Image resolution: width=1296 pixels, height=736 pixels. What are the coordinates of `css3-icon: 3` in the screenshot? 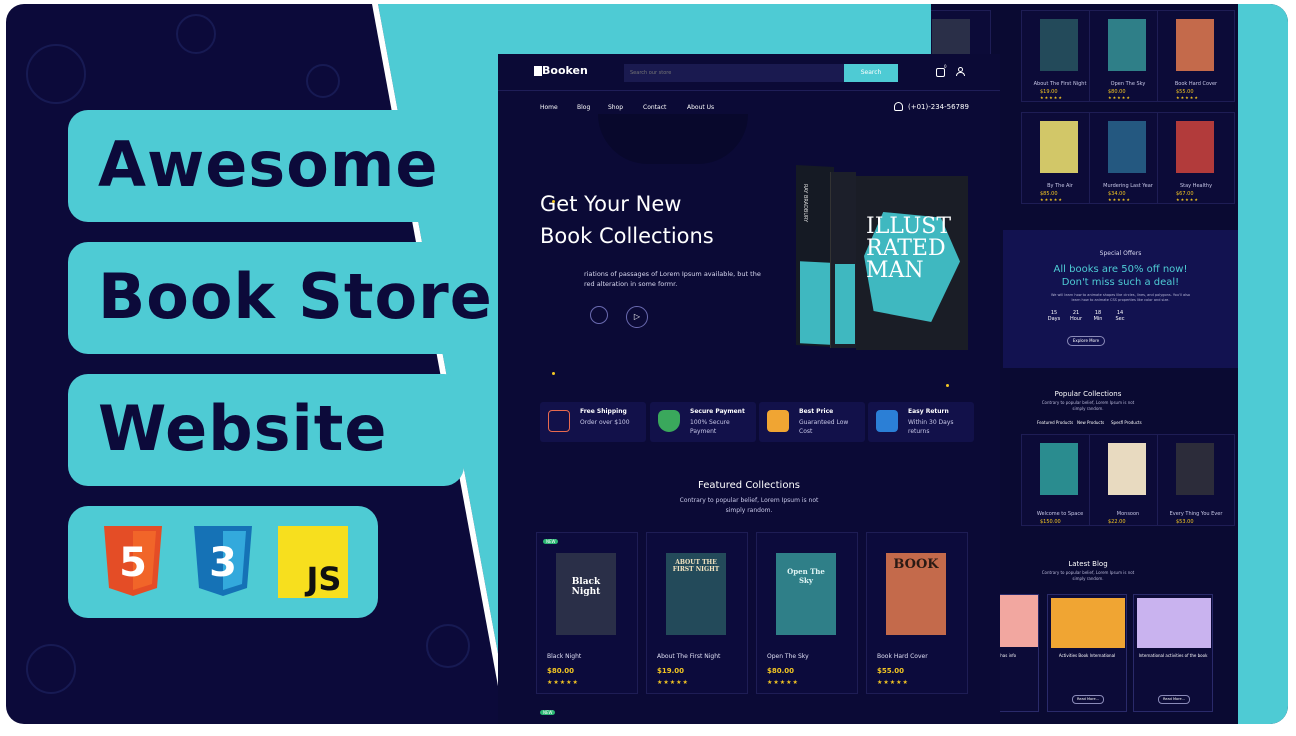 It's located at (223, 561).